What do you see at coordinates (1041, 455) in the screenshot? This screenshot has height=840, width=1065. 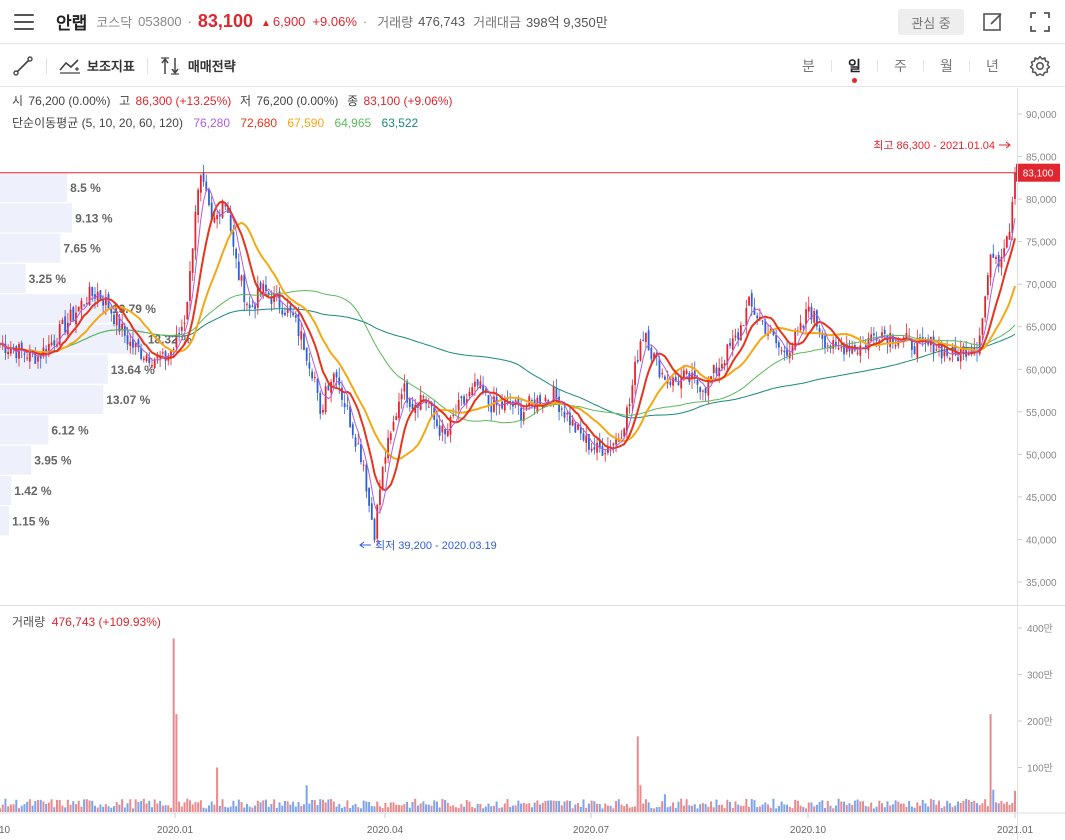 I see `y-tick-label: 50,000` at bounding box center [1041, 455].